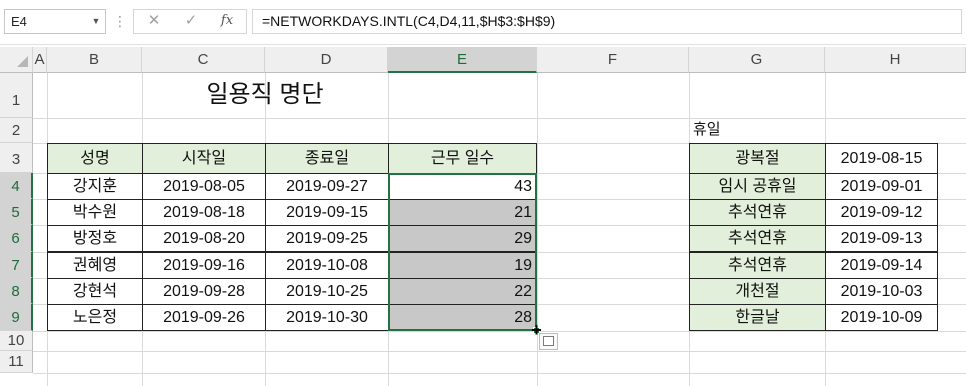 This screenshot has width=966, height=386. What do you see at coordinates (740, 130) in the screenshot?
I see `holiday-label: 휴일` at bounding box center [740, 130].